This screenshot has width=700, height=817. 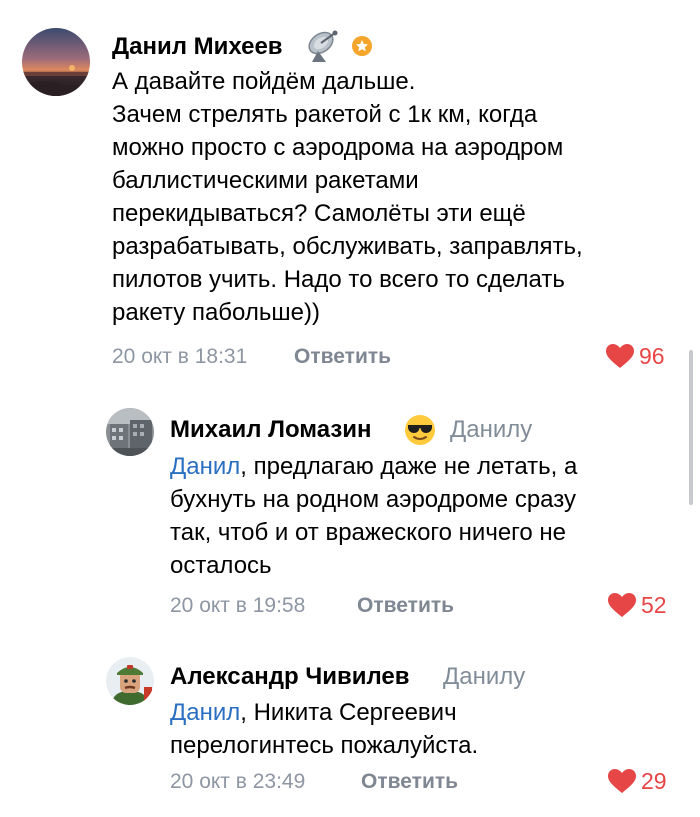 I want to click on comment-line: Данил, предлагаю даже не летать, а, so click(x=373, y=466).